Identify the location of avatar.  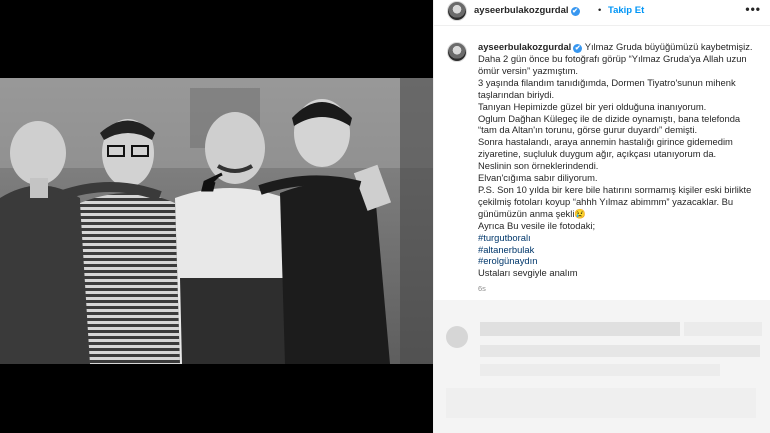
(457, 11).